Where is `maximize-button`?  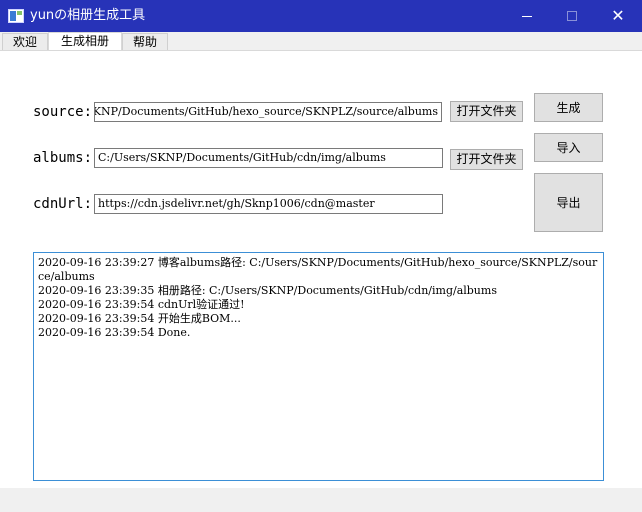
maximize-button is located at coordinates (572, 16).